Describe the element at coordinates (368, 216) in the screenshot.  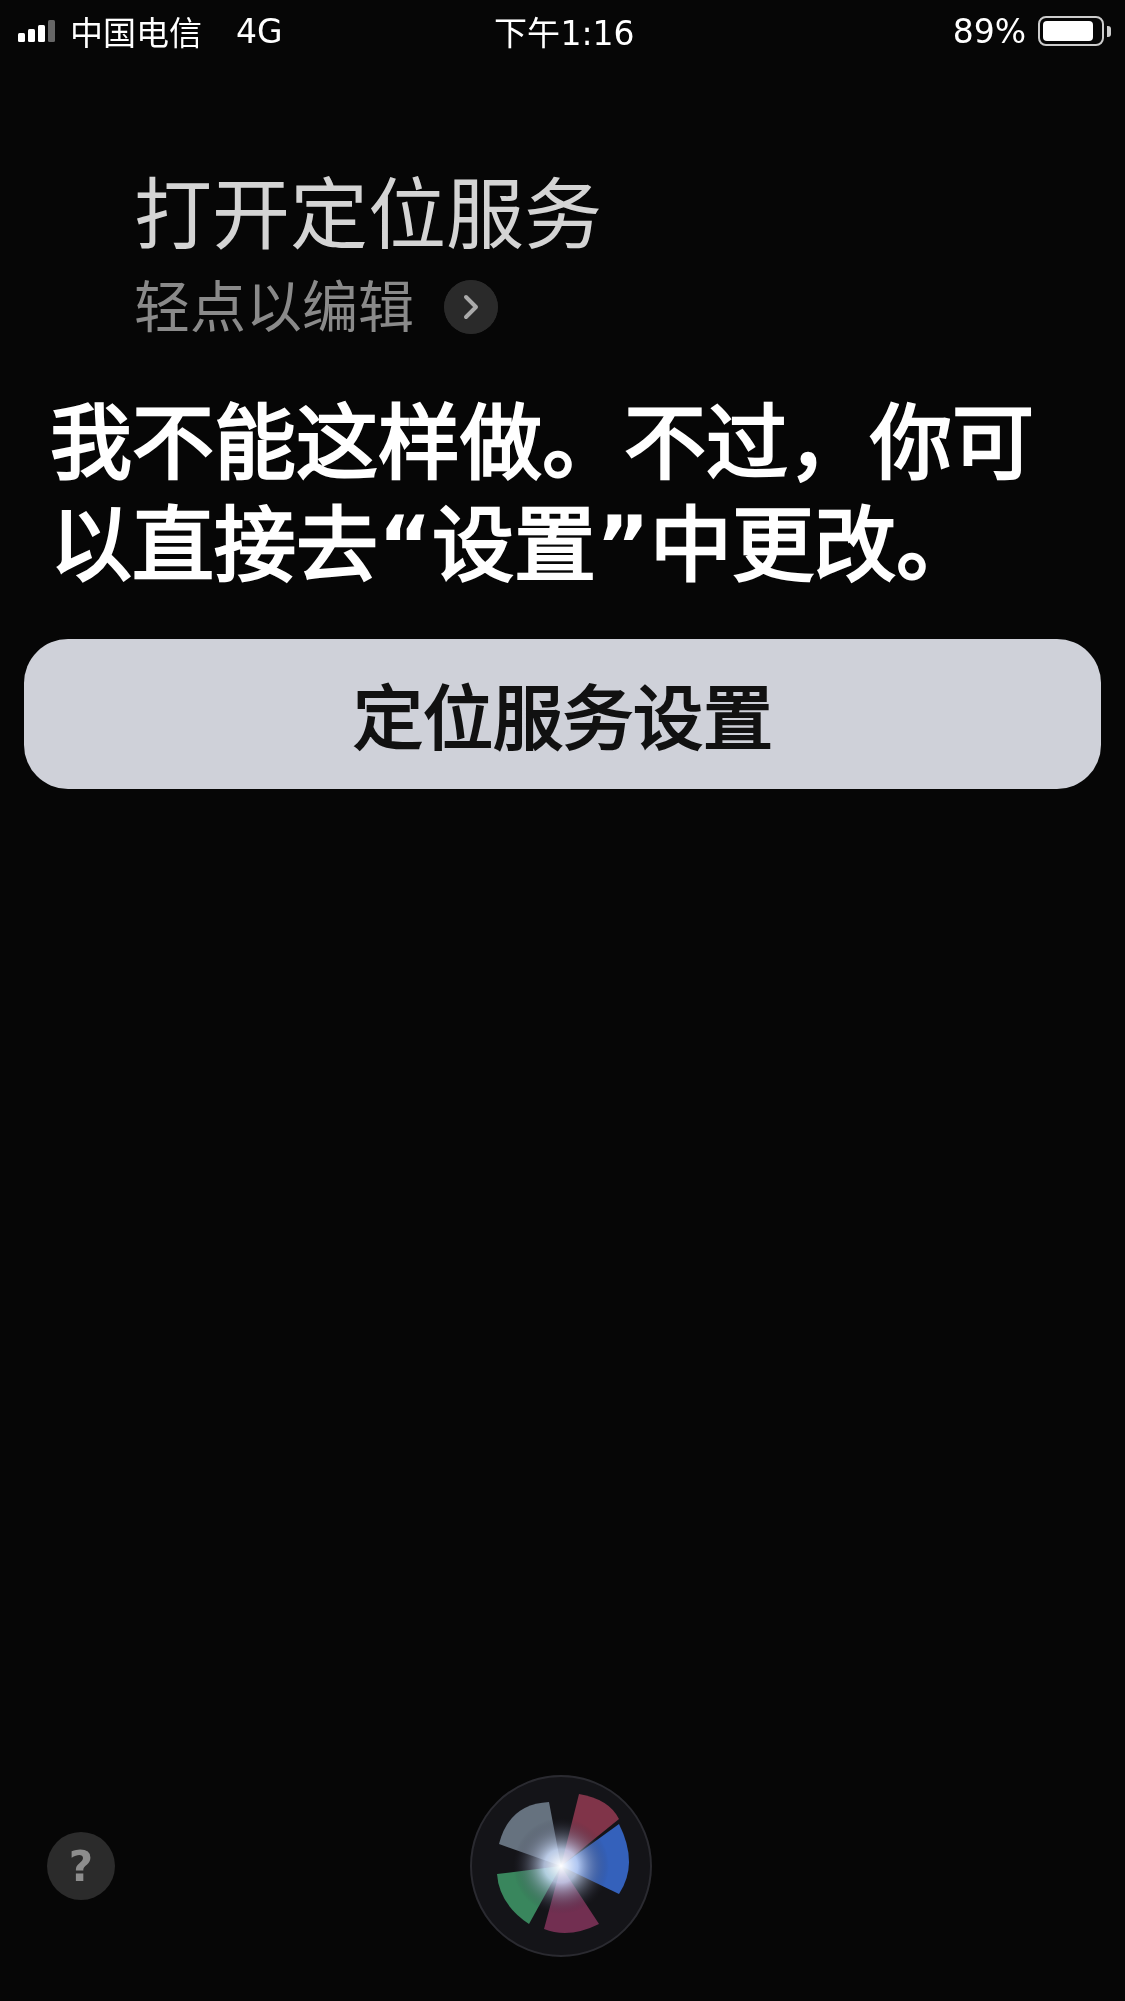
I see `siri-query-text: 打开定位服务` at that location.